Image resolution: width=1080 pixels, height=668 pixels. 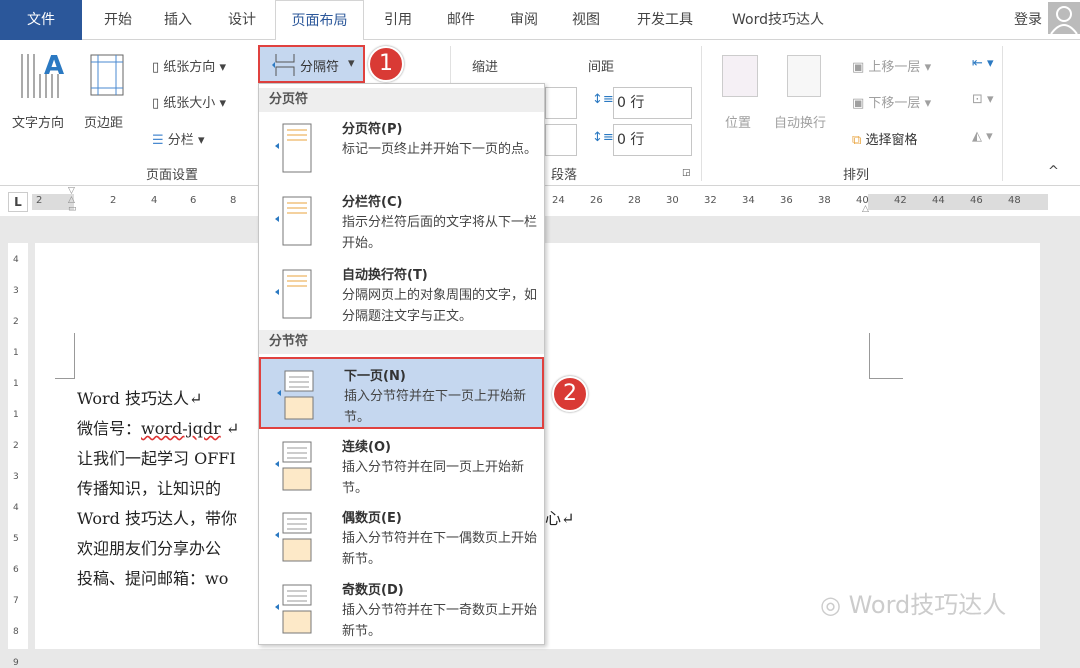 I want to click on doc-line: 微信号：word-jqdr ↵, so click(x=158, y=427).